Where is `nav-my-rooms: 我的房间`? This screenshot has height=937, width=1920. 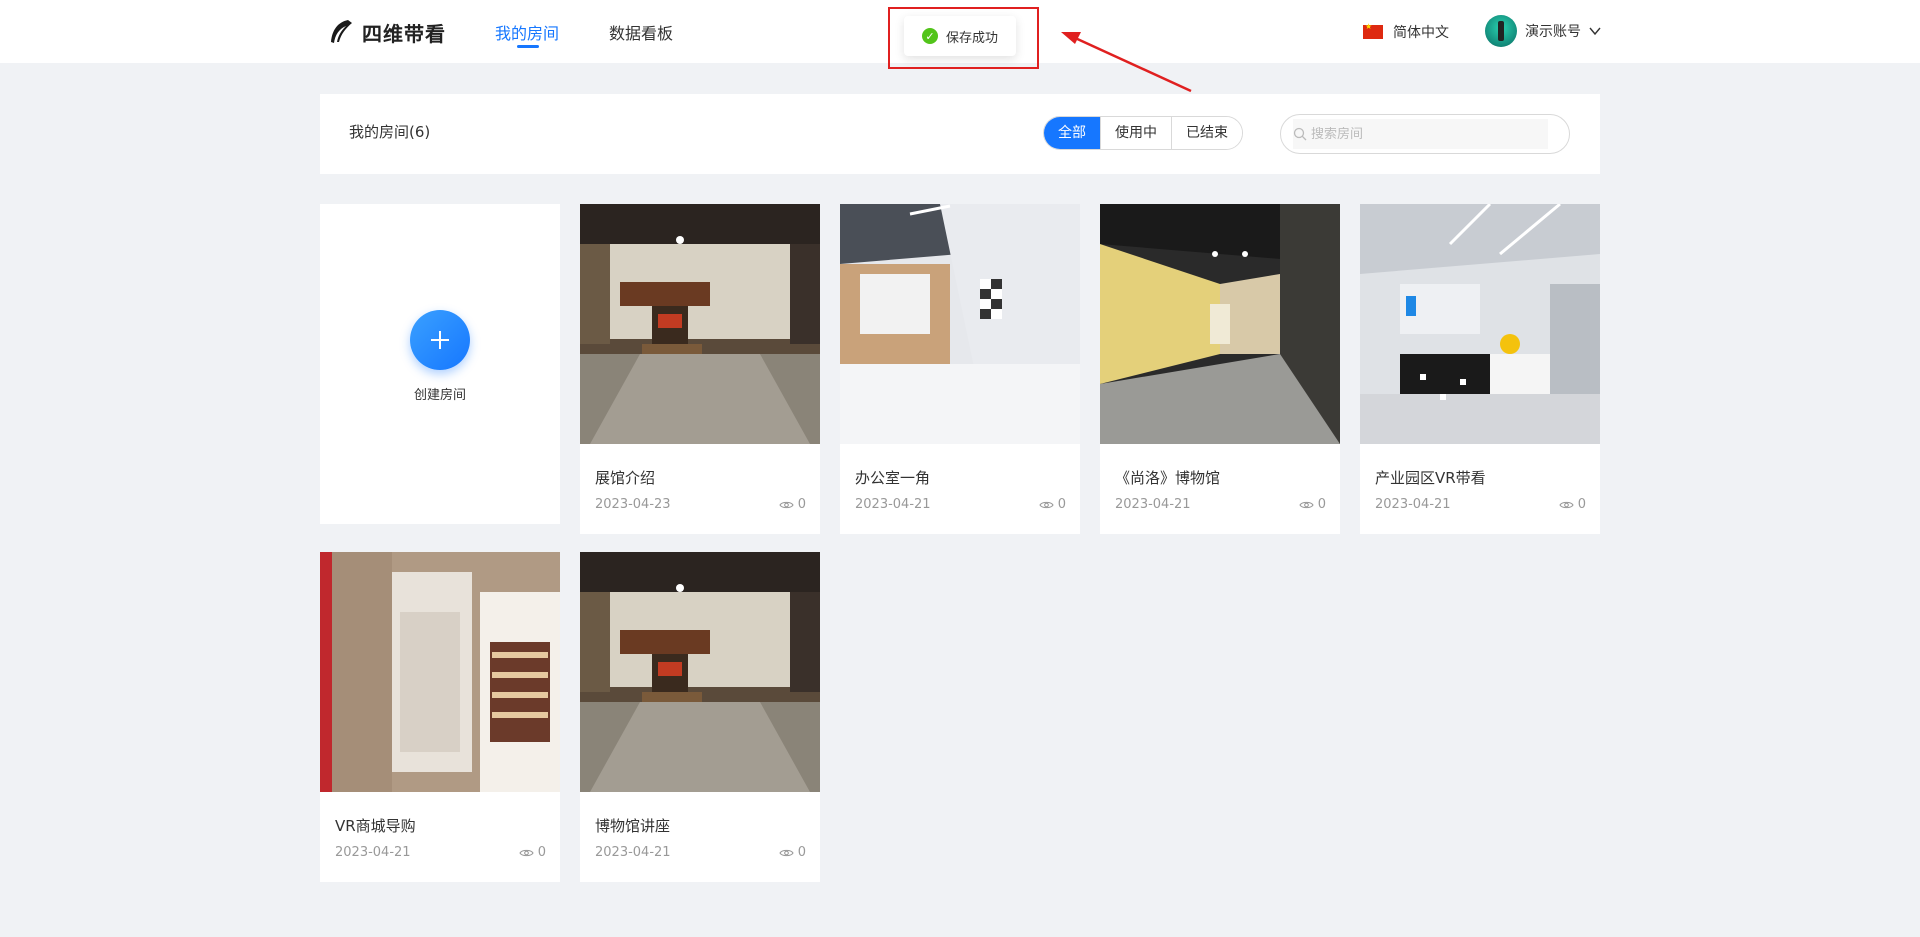 nav-my-rooms: 我的房间 is located at coordinates (527, 32).